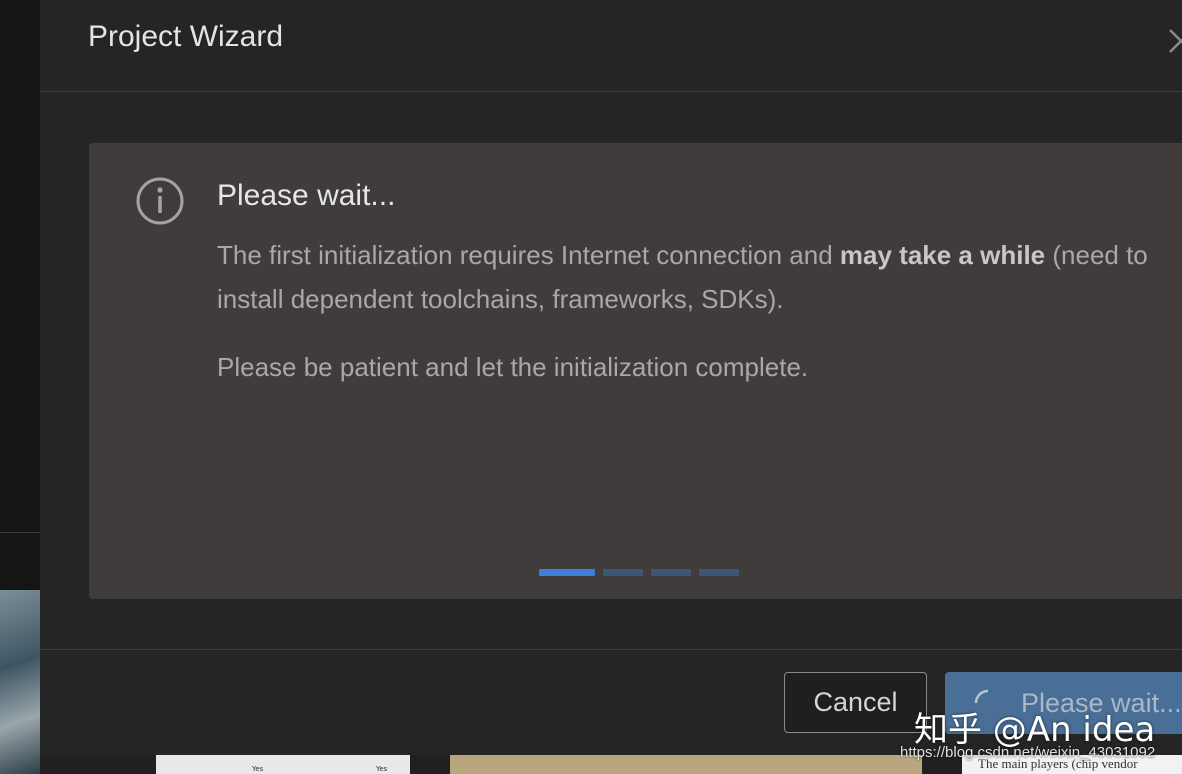 This screenshot has width=1182, height=774. What do you see at coordinates (611, 46) in the screenshot?
I see `dialog-header: Project Wizard` at bounding box center [611, 46].